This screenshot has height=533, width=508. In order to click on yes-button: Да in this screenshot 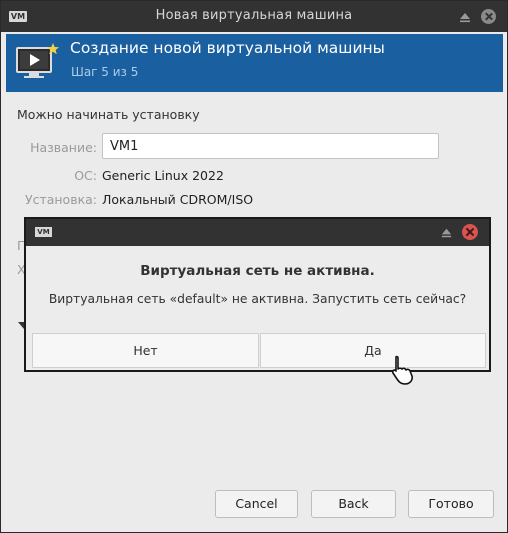, I will do `click(373, 350)`.